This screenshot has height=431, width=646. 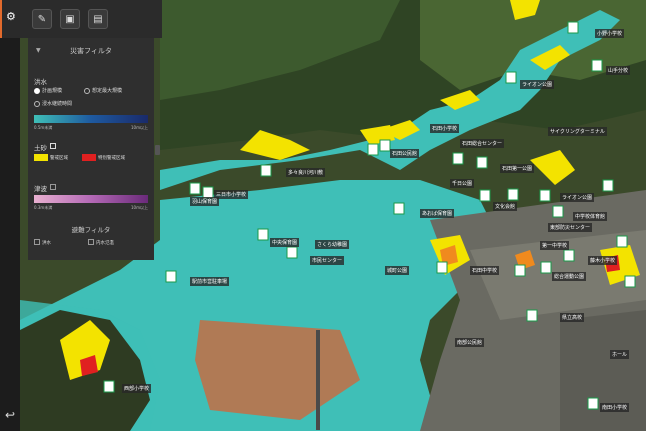 I want to click on menu-tab-active: ⚙, so click(x=10, y=19).